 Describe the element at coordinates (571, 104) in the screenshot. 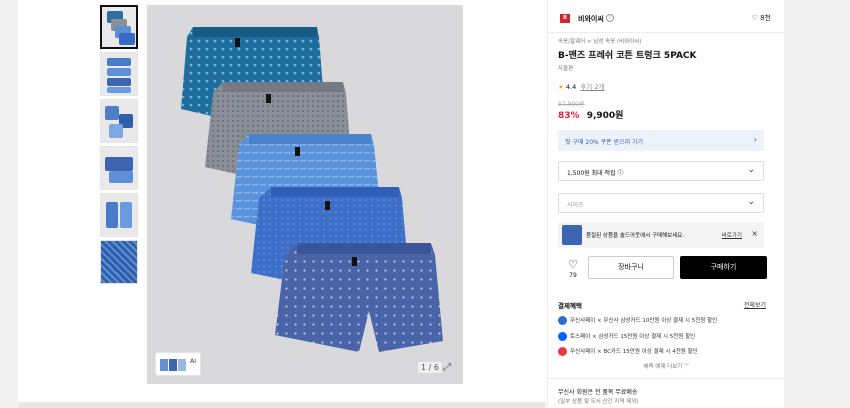

I see `original-price: 57,900원` at that location.